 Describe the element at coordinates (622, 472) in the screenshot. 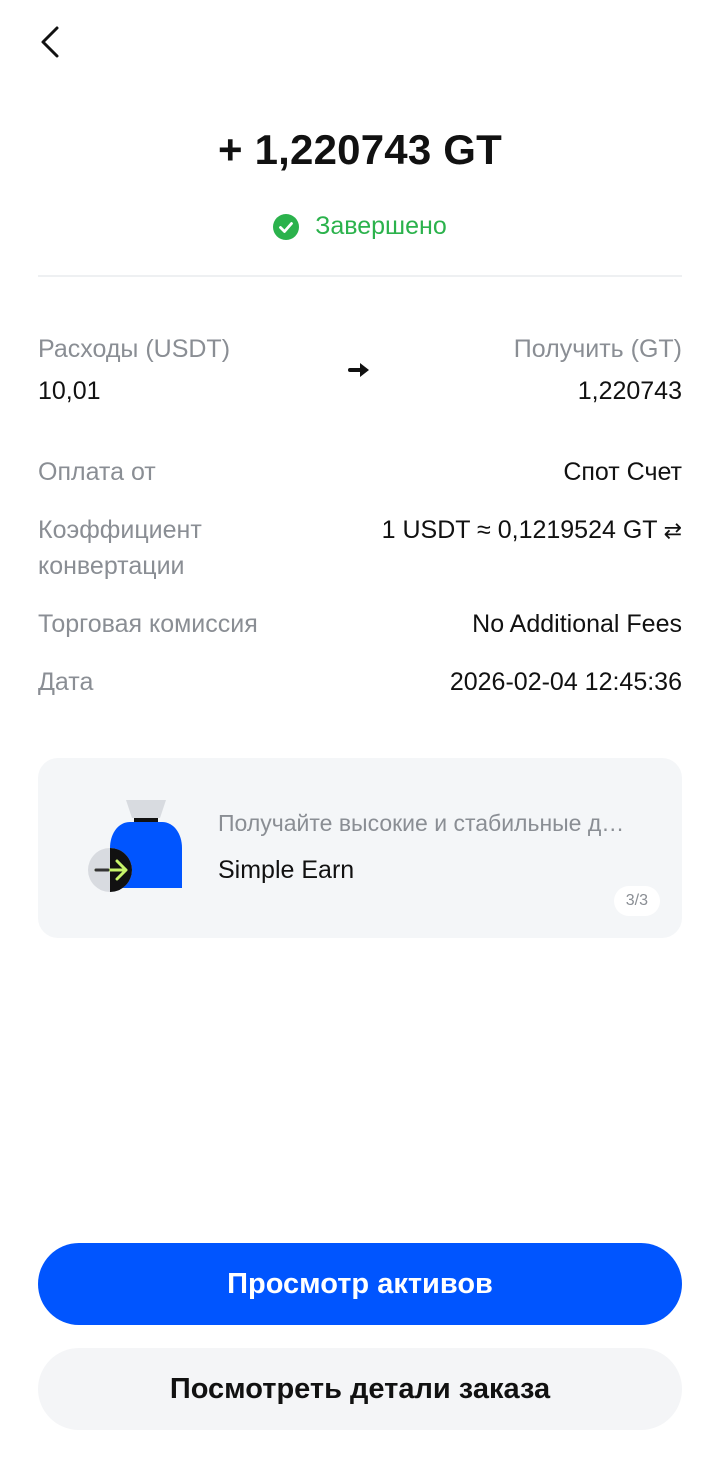

I see `detail-value: Спот Счет` at that location.